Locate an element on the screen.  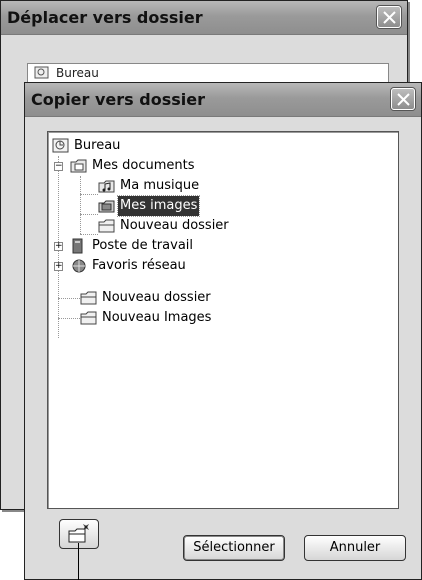
new-folder-button is located at coordinates (79, 534).